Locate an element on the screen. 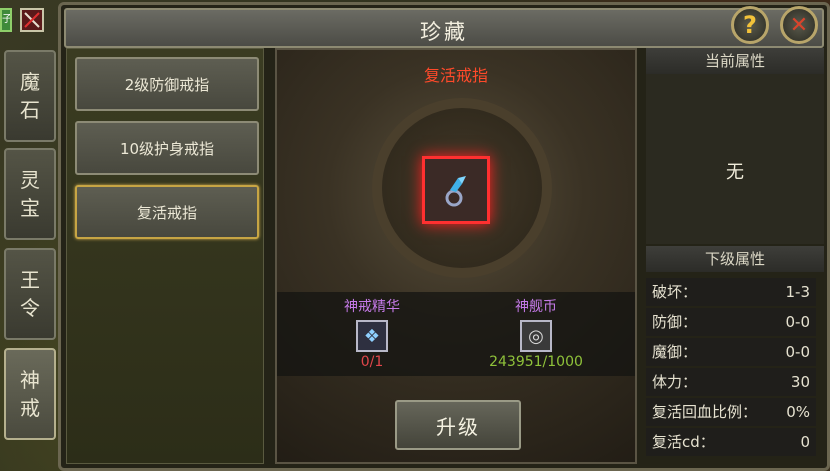 The height and width of the screenshot is (471, 830). item-slot is located at coordinates (456, 190).